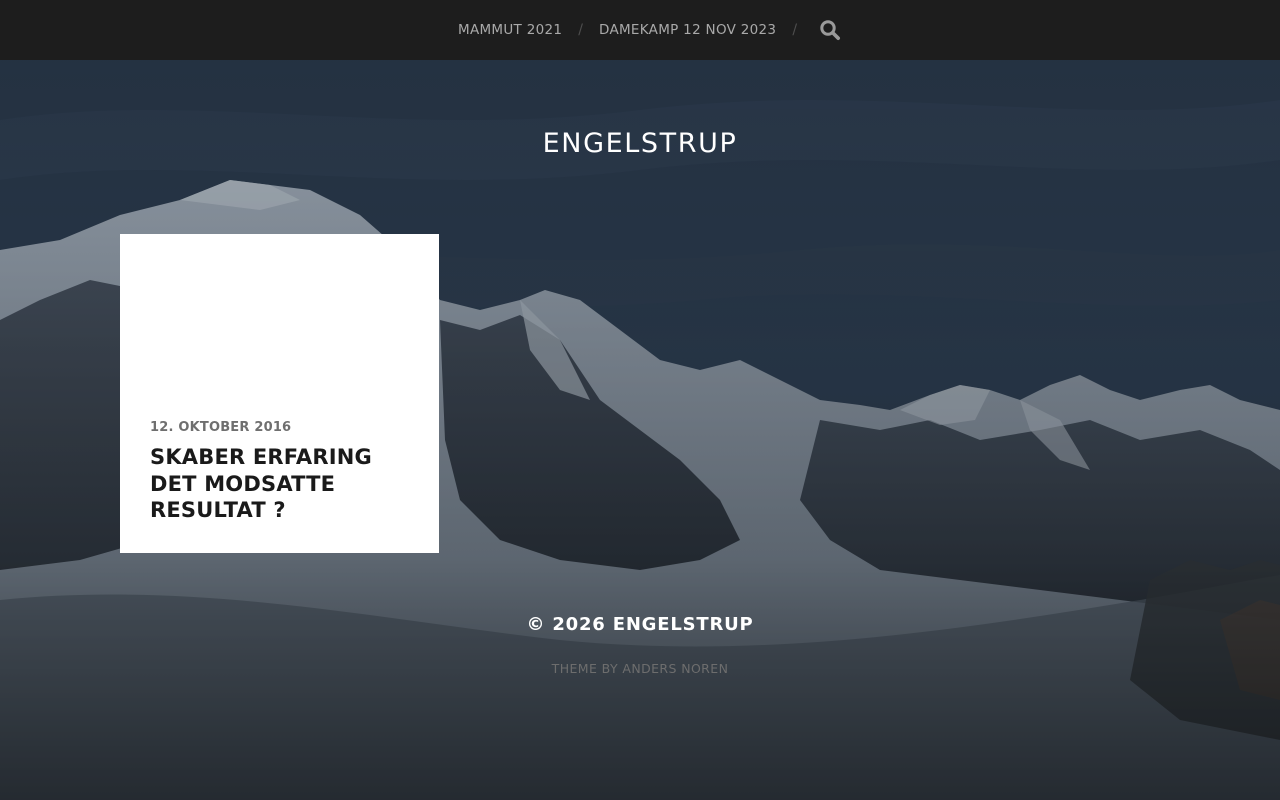  I want to click on copyright-line: © 2026 ENGELSTRUP, so click(640, 624).